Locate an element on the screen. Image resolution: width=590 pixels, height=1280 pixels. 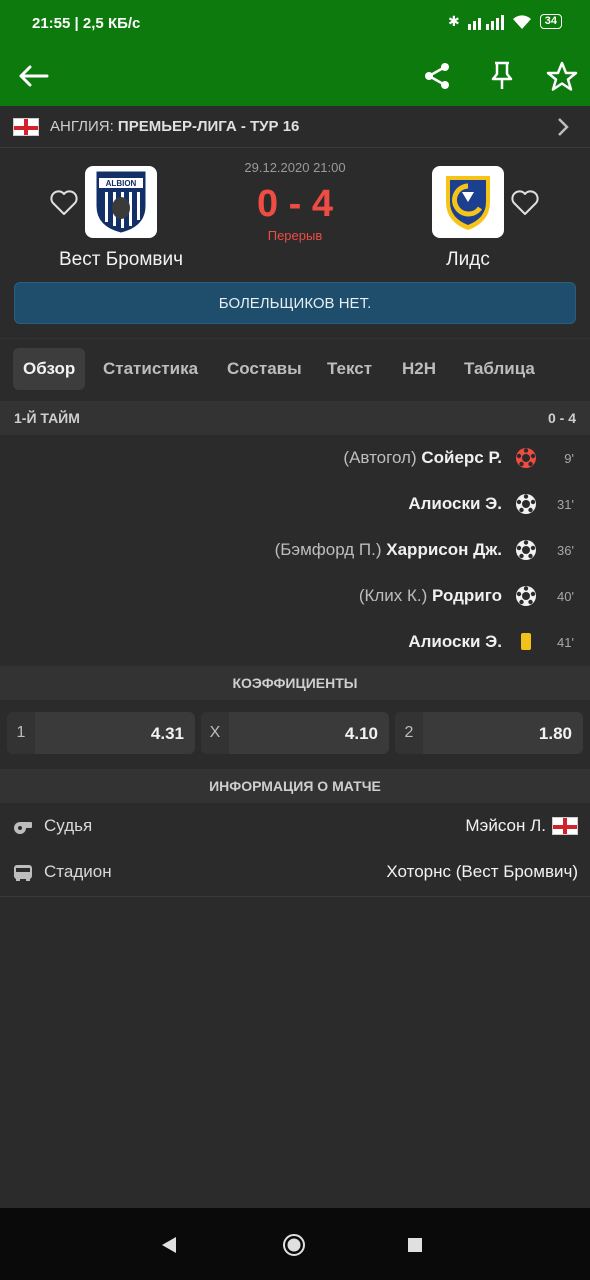
event-assist: (Автогол) is located at coordinates (380, 457).